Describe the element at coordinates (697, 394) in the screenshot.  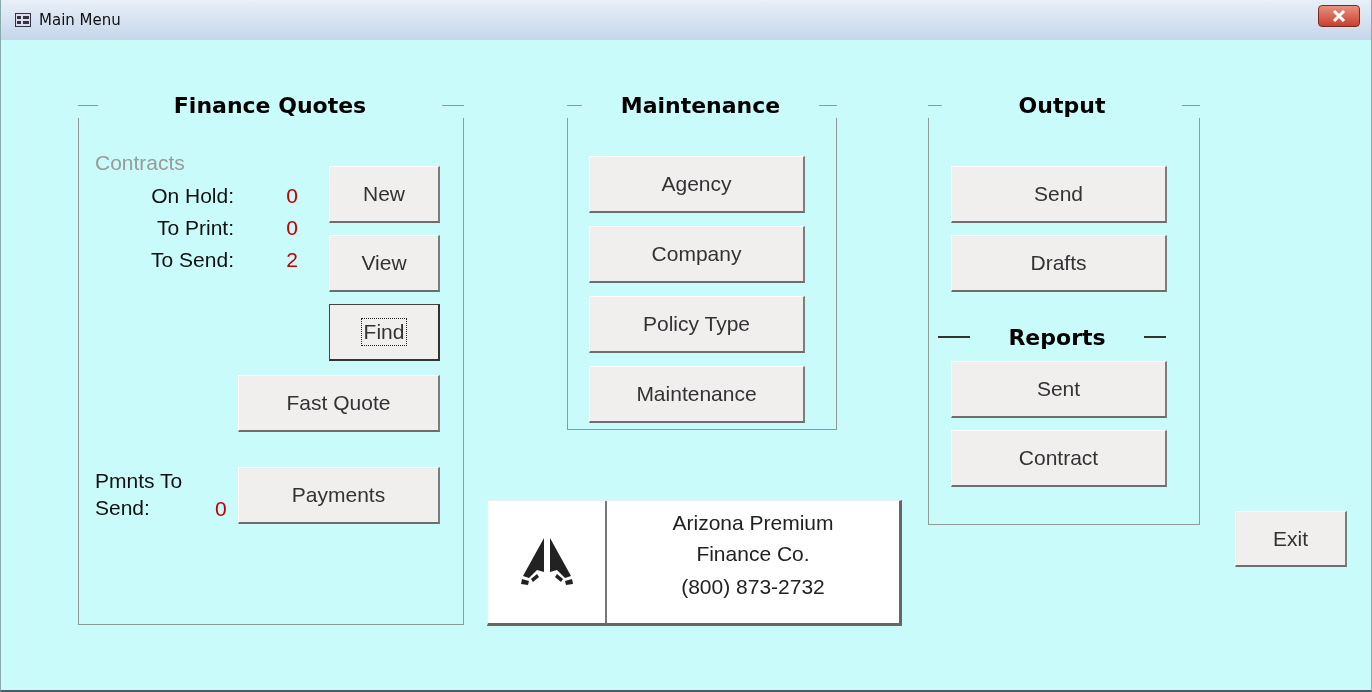
I see `menu-button: Maintenance` at that location.